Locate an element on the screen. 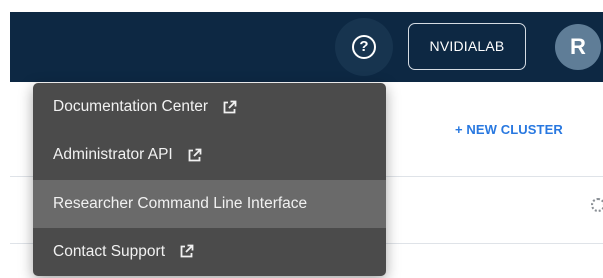 This screenshot has height=278, width=603. help-button: ? is located at coordinates (364, 47).